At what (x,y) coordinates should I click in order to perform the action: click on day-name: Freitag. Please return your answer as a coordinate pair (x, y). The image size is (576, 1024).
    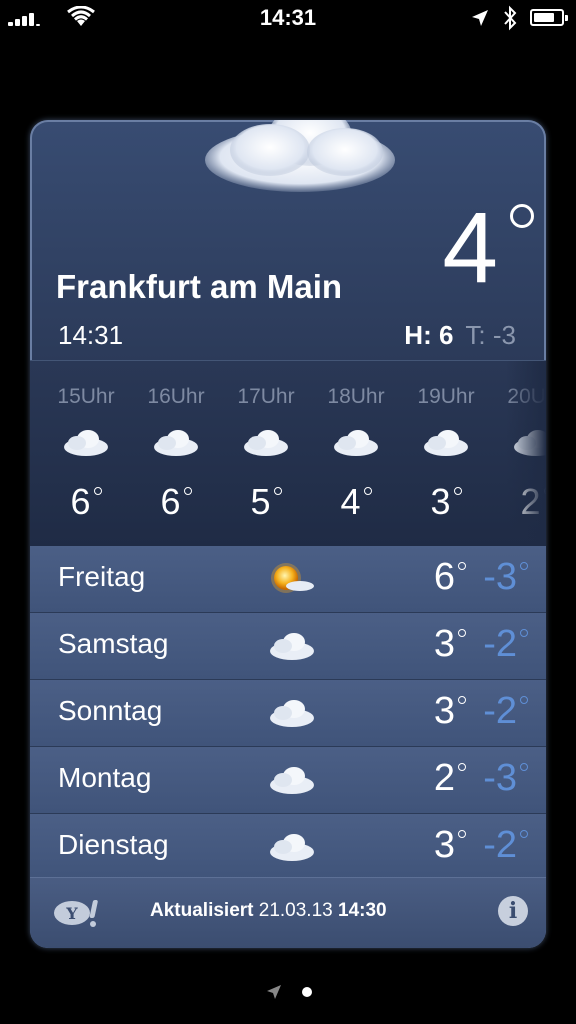
    Looking at the image, I should click on (102, 576).